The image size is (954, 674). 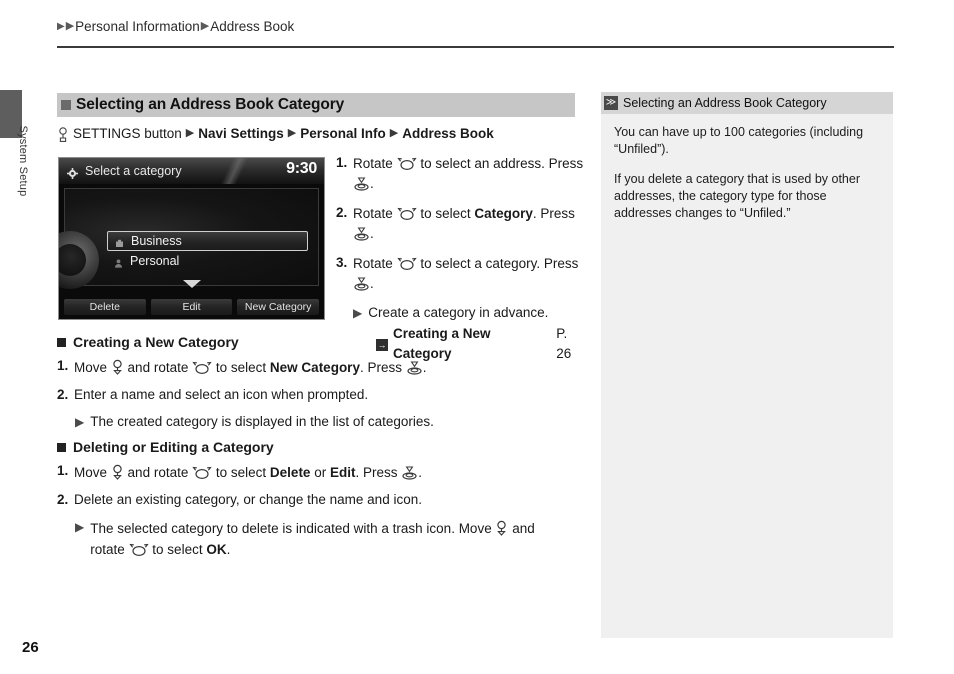 What do you see at coordinates (725, 103) in the screenshot?
I see `side-note-title: Selecting an Address Book Category` at bounding box center [725, 103].